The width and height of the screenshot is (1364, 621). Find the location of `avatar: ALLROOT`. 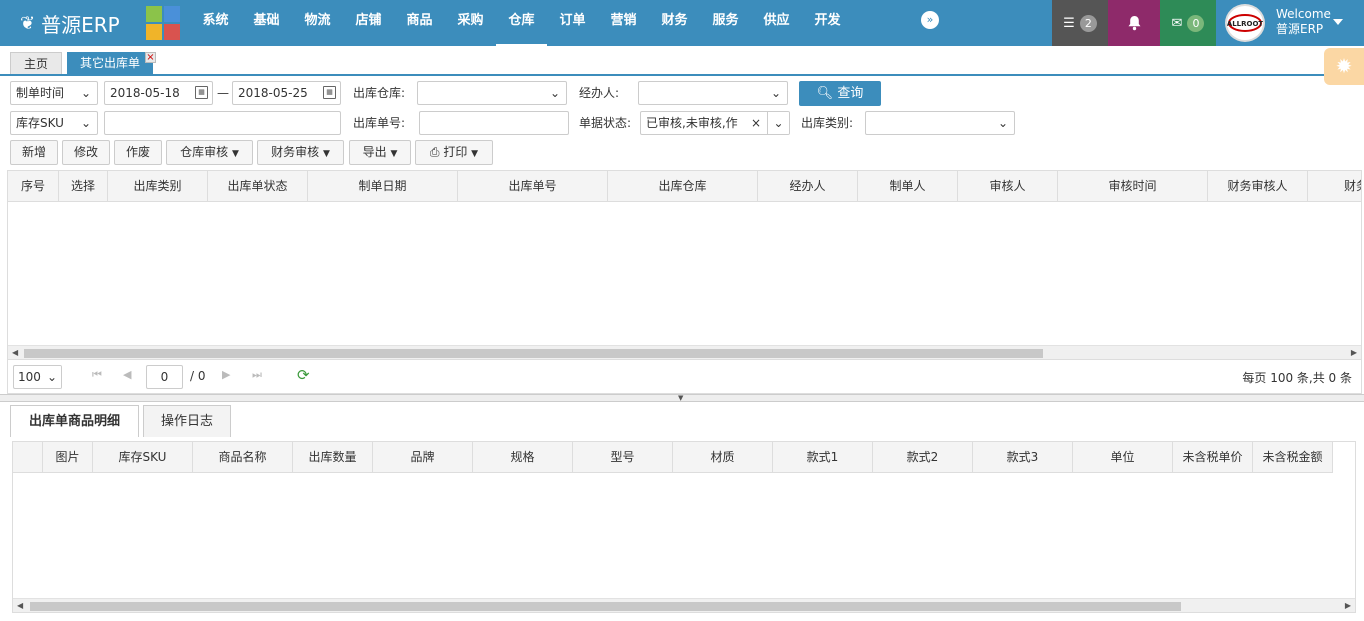

avatar: ALLROOT is located at coordinates (1245, 23).